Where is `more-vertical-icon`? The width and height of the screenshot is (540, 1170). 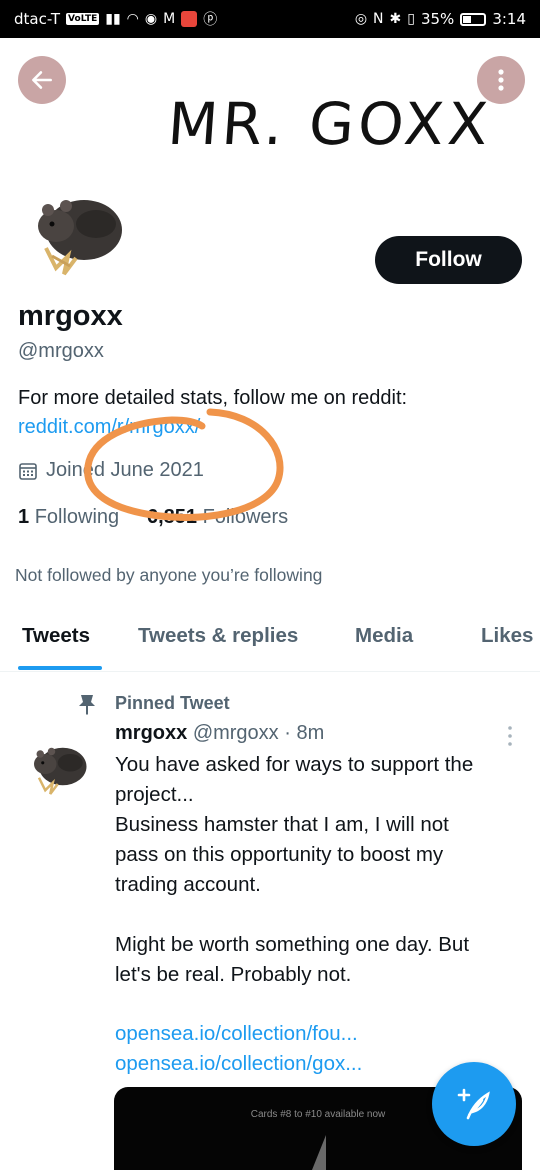
more-vertical-icon is located at coordinates (501, 80).